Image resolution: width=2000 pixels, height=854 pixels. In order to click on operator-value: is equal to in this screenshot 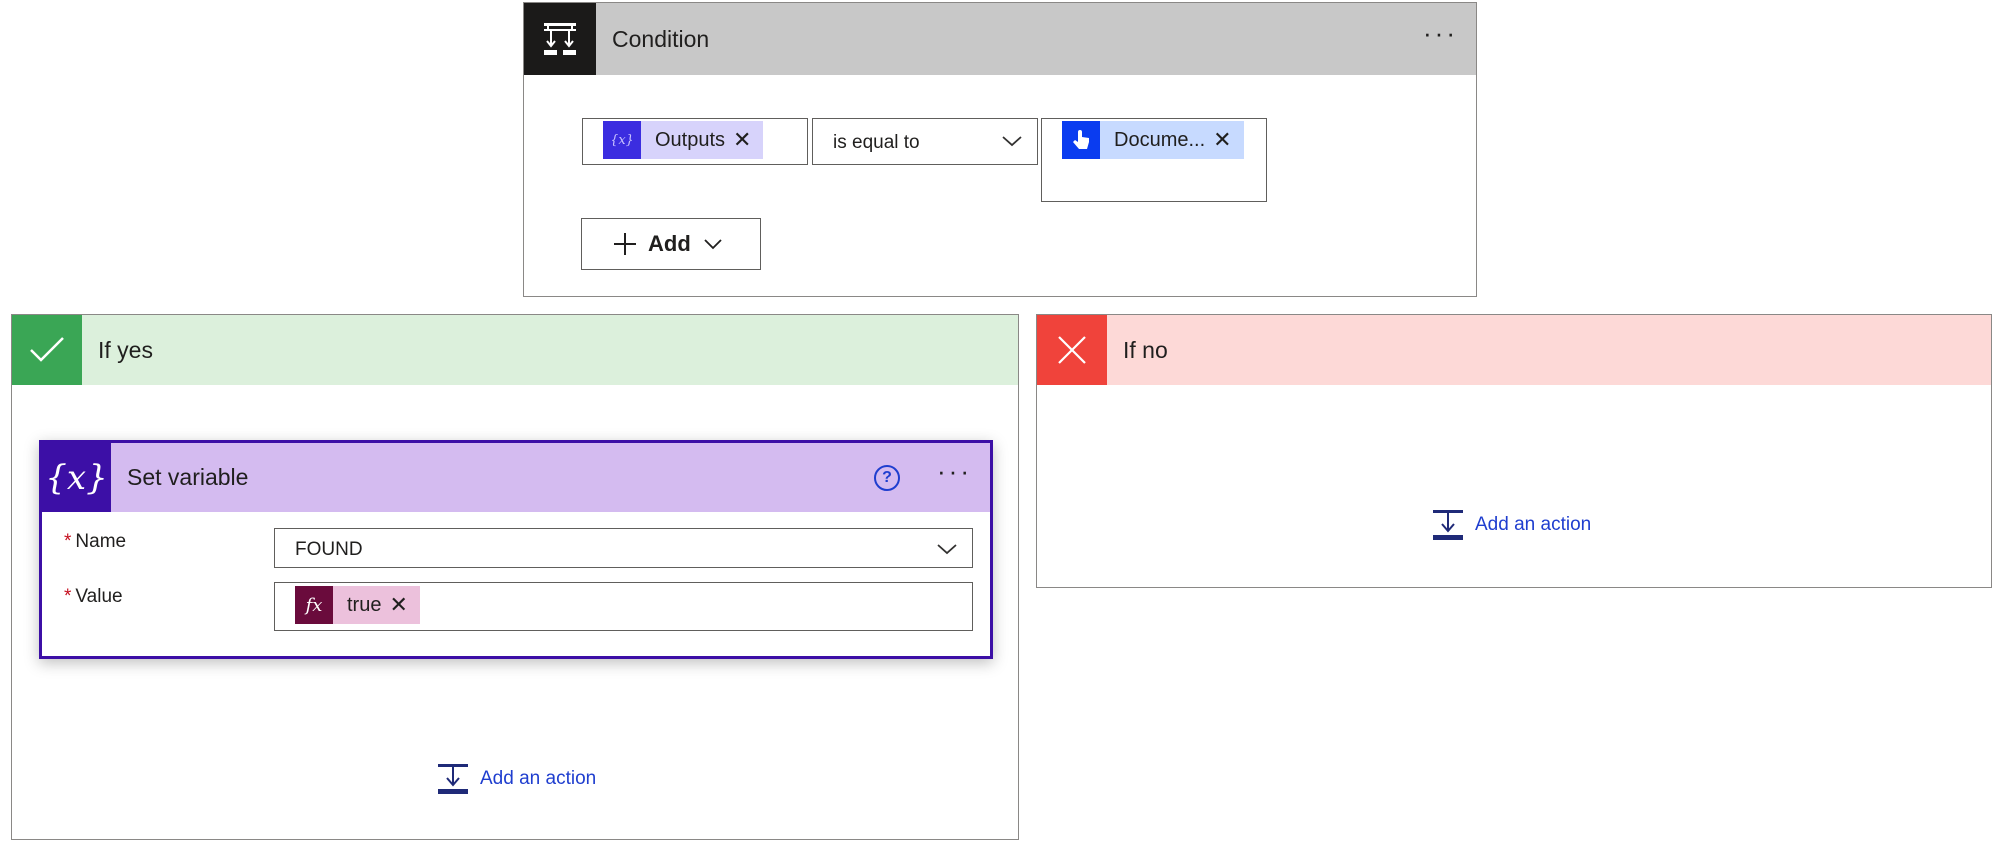, I will do `click(876, 142)`.